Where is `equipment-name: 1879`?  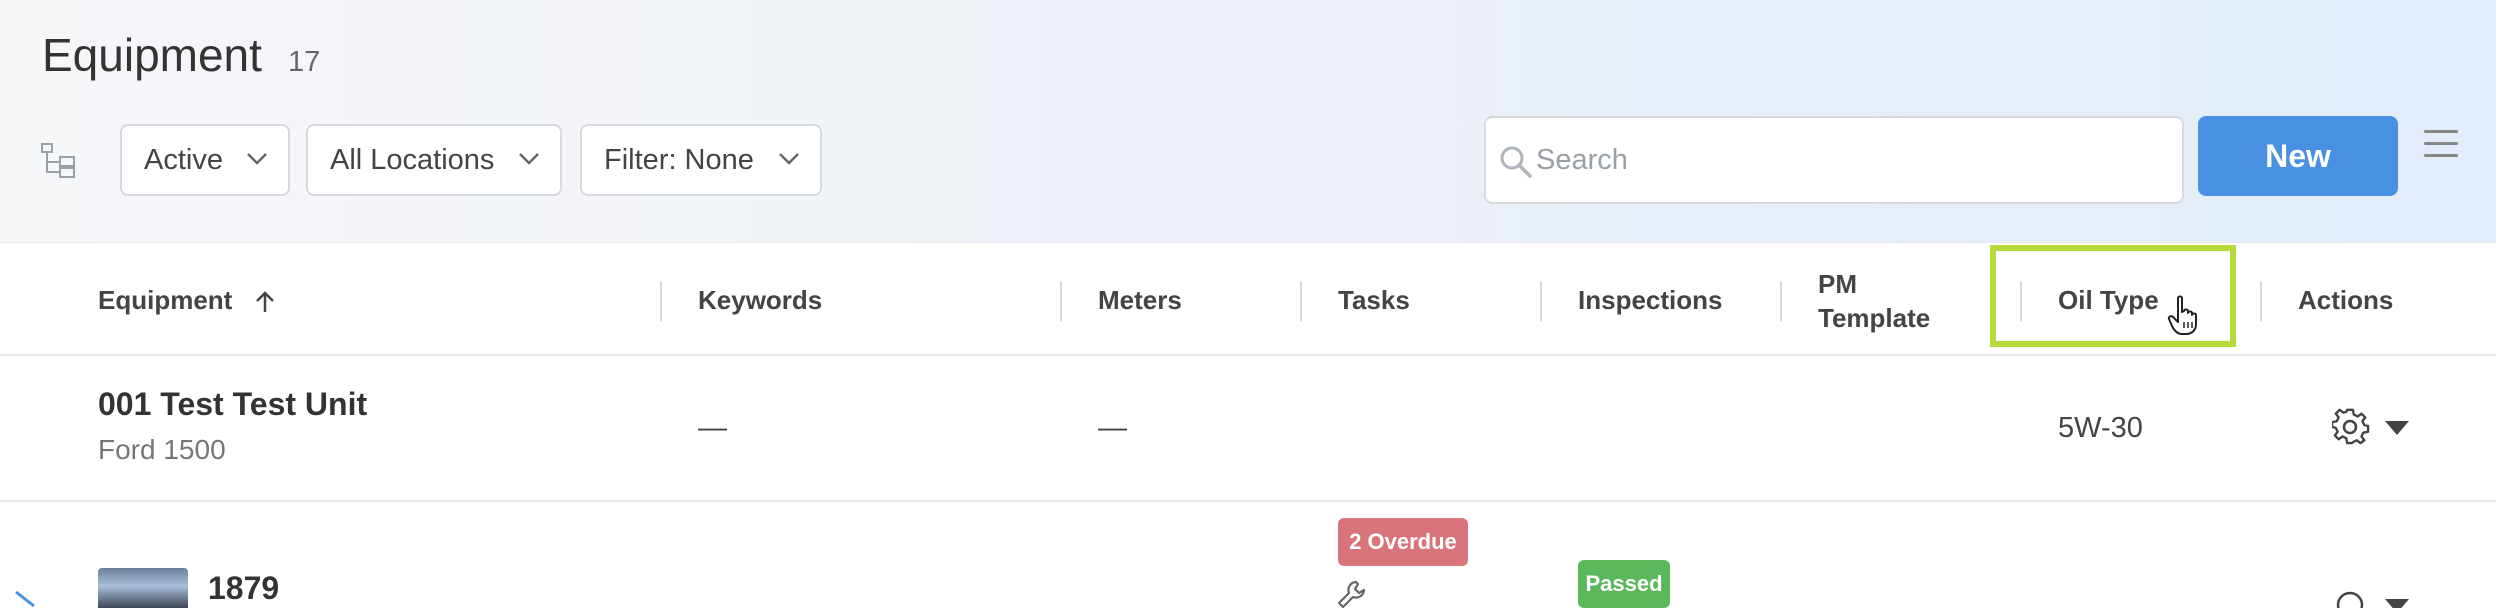
equipment-name: 1879 is located at coordinates (243, 588).